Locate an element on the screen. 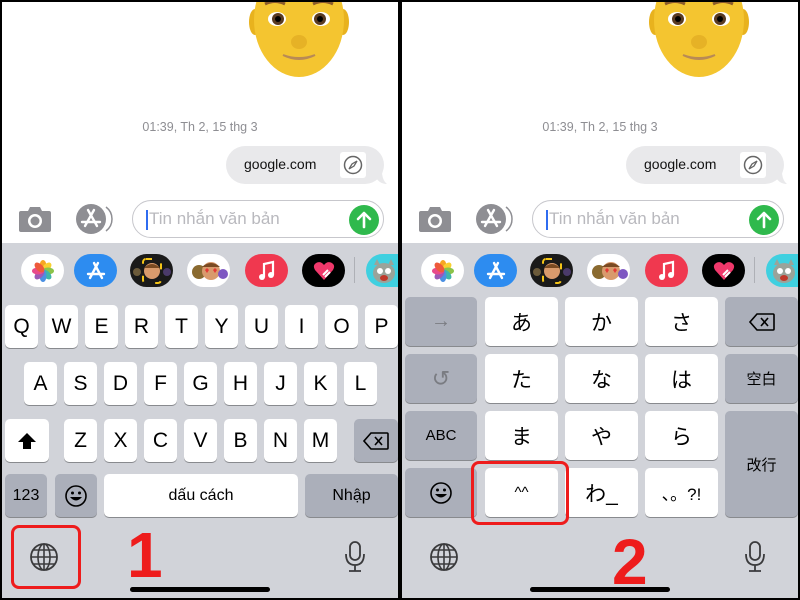 This screenshot has height=600, width=800. key-t: T is located at coordinates (181, 326).